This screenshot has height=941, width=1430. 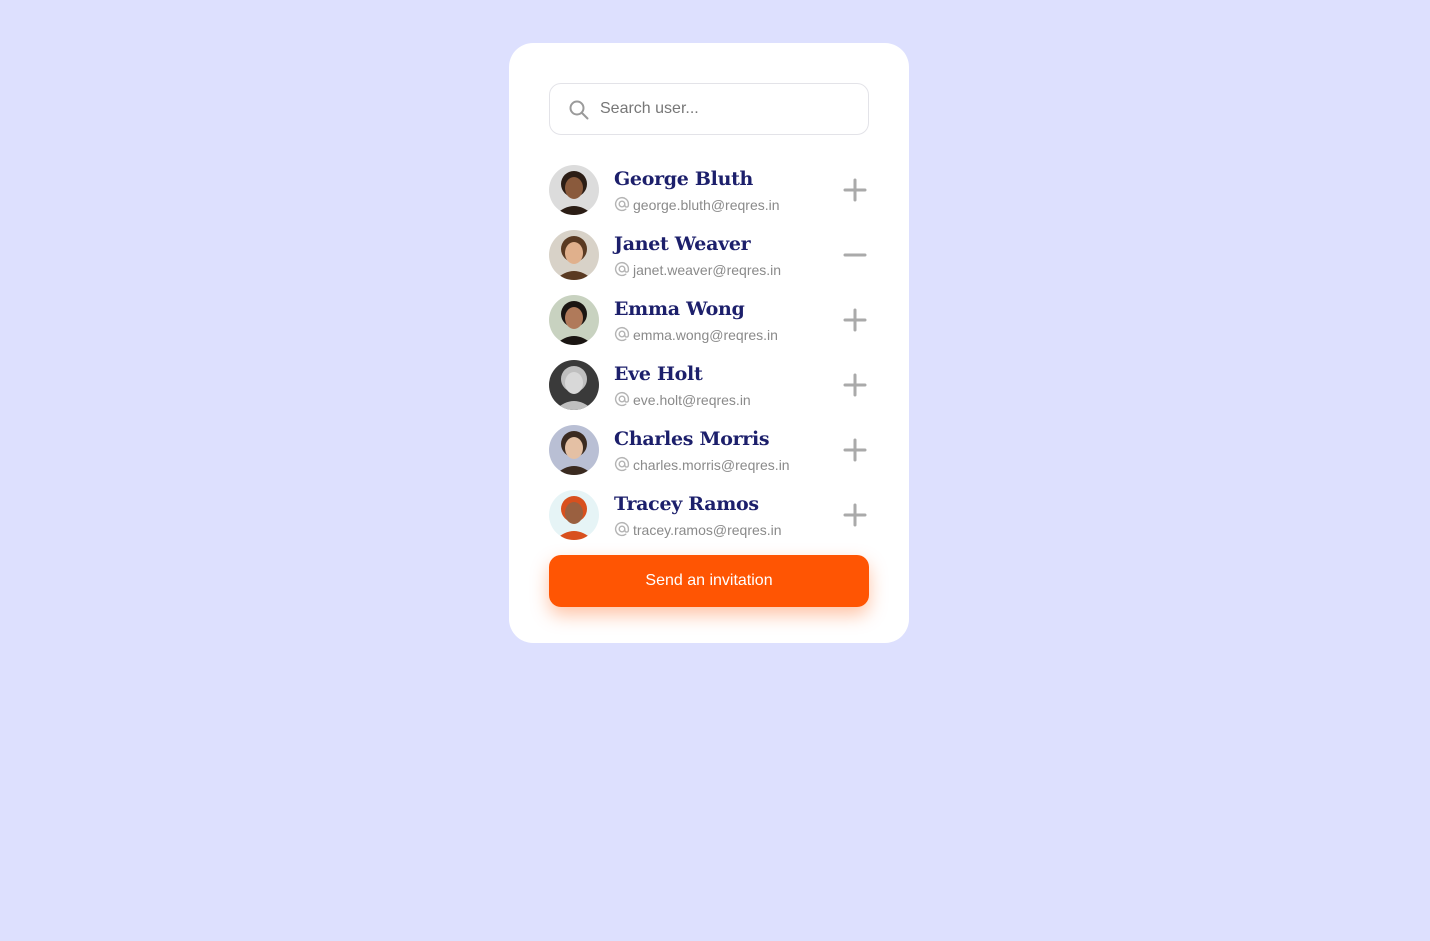 What do you see at coordinates (709, 581) in the screenshot?
I see `send-invitation-button: Send an invitation` at bounding box center [709, 581].